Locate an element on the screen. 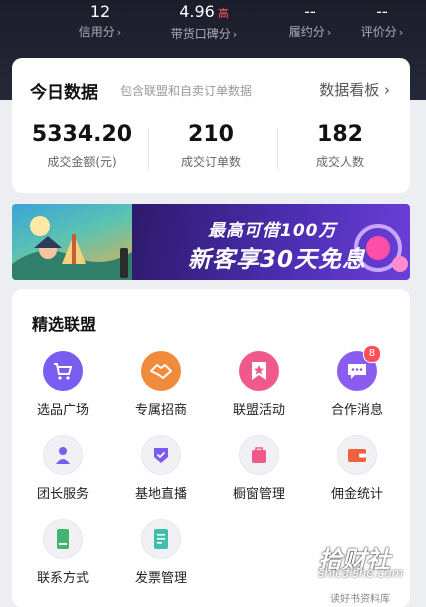 Image resolution: width=426 pixels, height=607 pixels. reputation-level-tag: 高 is located at coordinates (223, 13).